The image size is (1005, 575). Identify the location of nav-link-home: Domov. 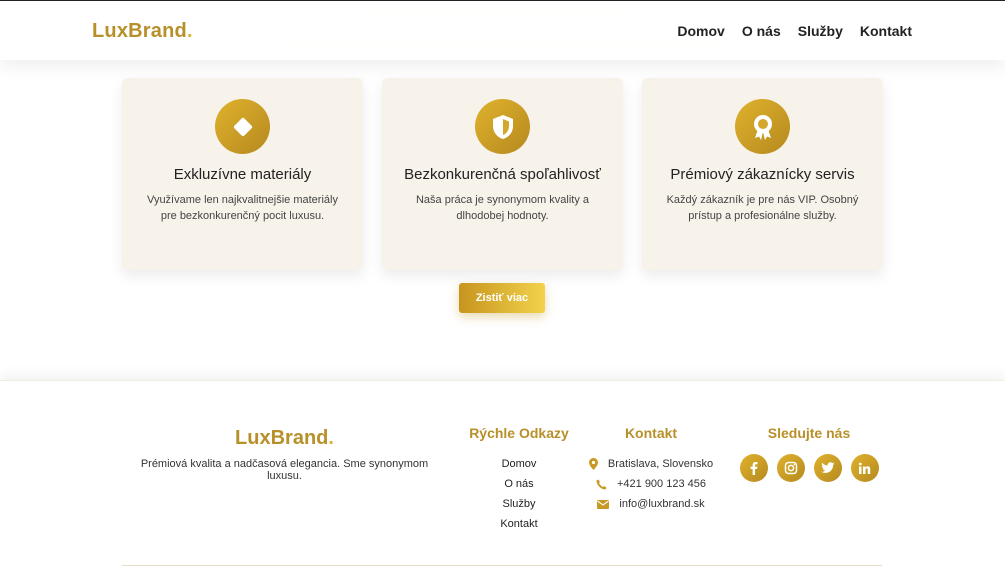
(700, 31).